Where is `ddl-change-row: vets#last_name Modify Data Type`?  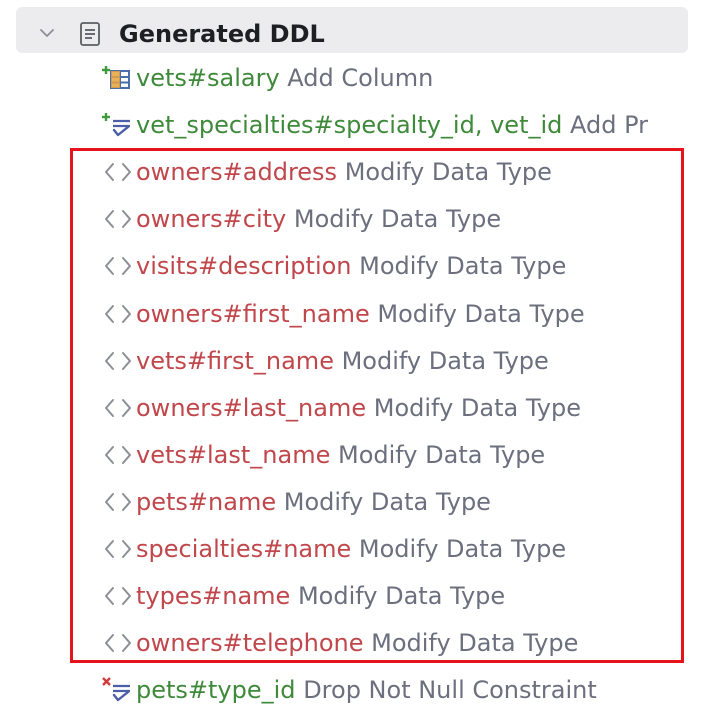
ddl-change-row: vets#last_name Modify Data Type is located at coordinates (322, 455).